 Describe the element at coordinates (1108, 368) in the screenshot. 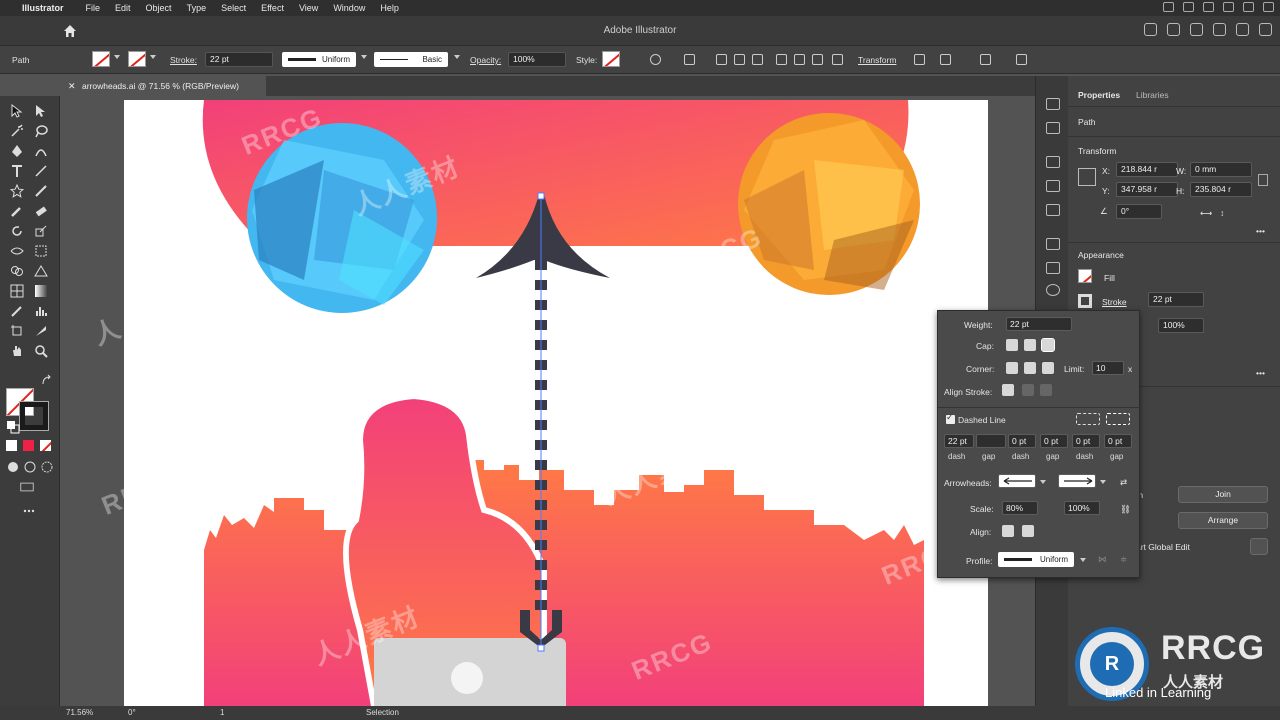

I see `limit-field: 10` at that location.